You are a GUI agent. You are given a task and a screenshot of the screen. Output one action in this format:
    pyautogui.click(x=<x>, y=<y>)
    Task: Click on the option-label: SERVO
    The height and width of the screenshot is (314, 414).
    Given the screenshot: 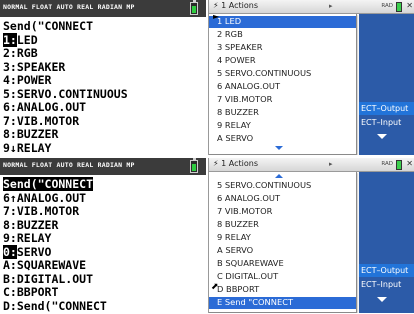 What is the action you would take?
    pyautogui.click(x=34, y=251)
    